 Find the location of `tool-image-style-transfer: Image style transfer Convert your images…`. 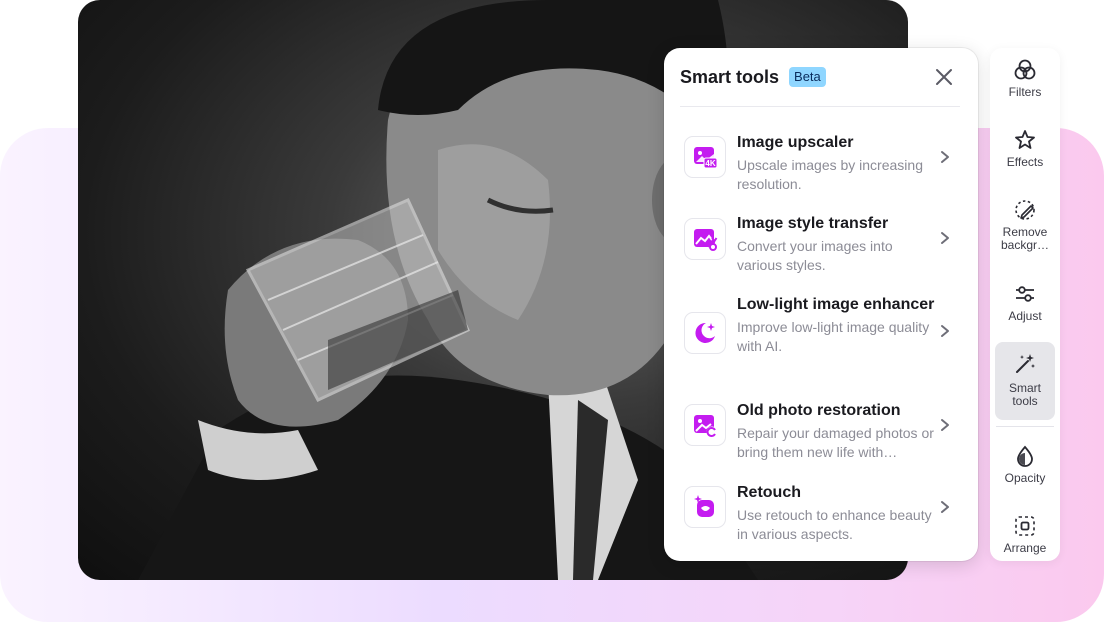

tool-image-style-transfer: Image style transfer Convert your images… is located at coordinates (823, 242).